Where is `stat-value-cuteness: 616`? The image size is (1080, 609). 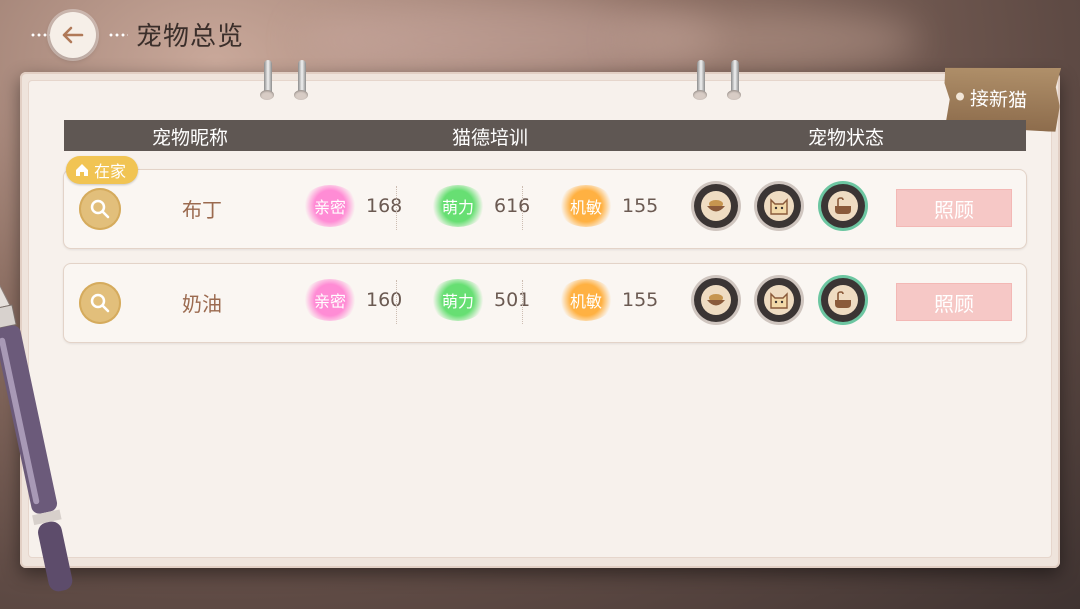 stat-value-cuteness: 616 is located at coordinates (512, 206).